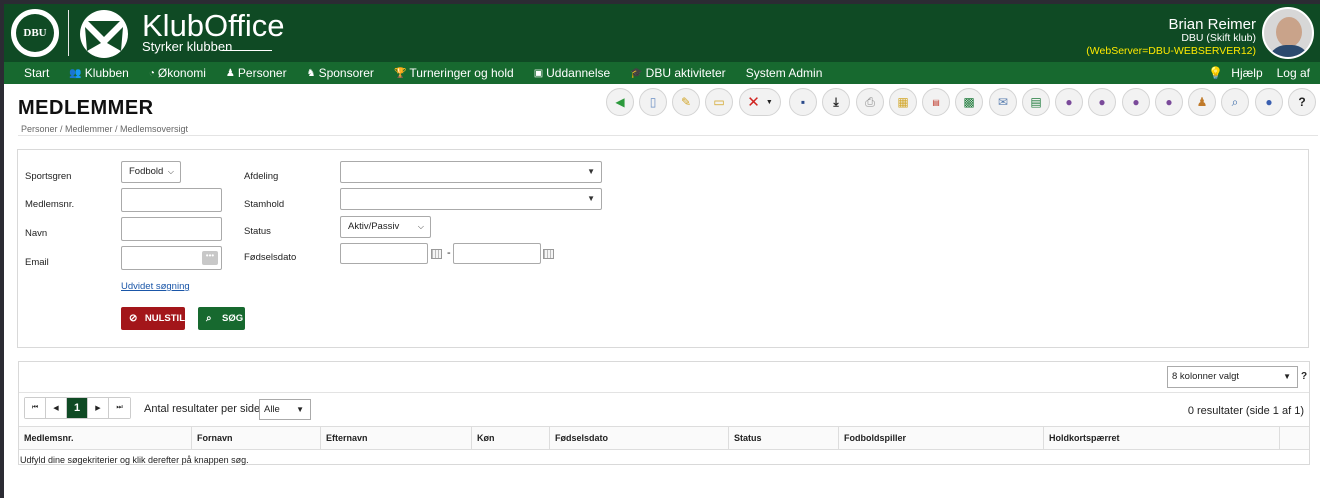 The width and height of the screenshot is (1320, 498). I want to click on help-link: 💡 Hjælp, so click(1235, 73).